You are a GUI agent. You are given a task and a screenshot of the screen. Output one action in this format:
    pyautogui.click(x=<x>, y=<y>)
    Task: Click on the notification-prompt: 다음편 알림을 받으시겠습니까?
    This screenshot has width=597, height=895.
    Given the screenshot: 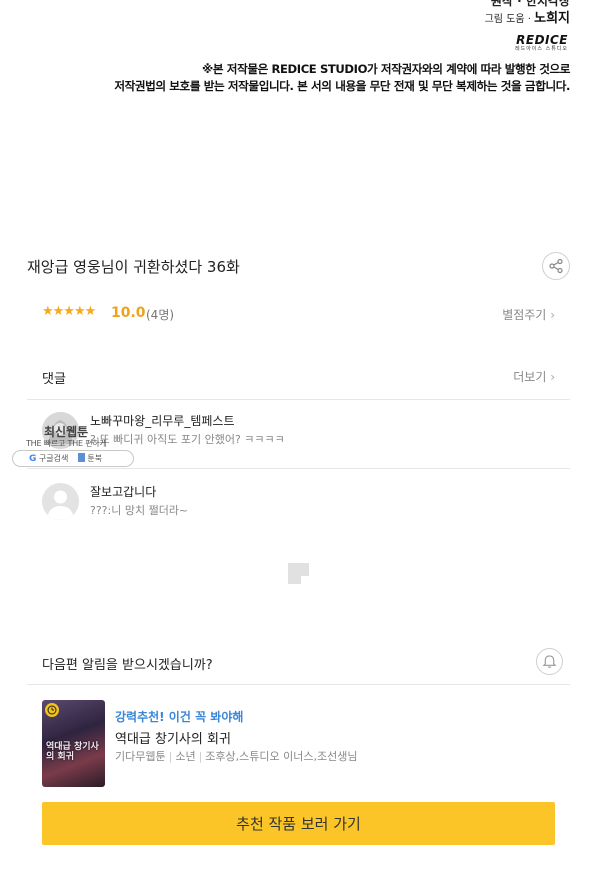 What is the action you would take?
    pyautogui.click(x=127, y=665)
    